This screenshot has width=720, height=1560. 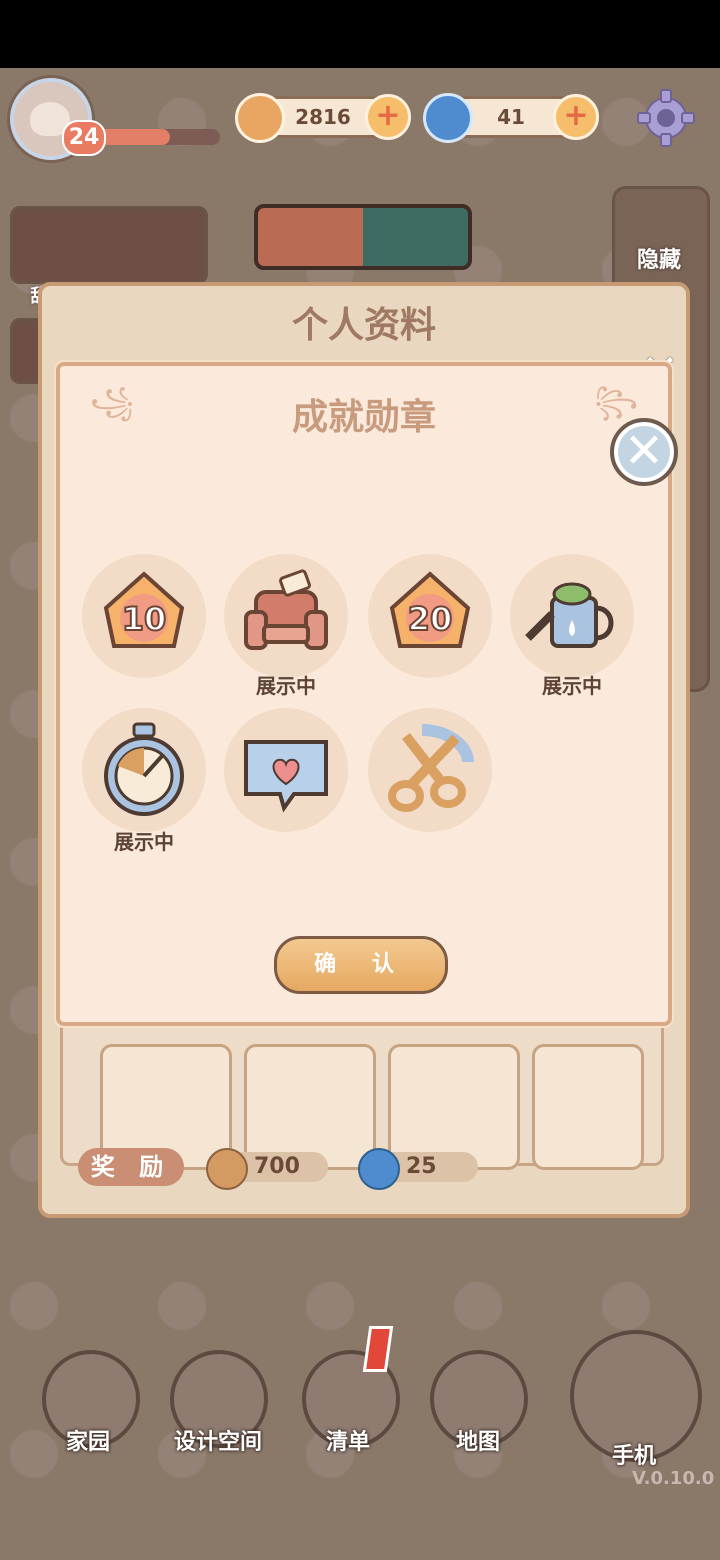 I want to click on nav-design-label: 设计空间, so click(x=217, y=1442).